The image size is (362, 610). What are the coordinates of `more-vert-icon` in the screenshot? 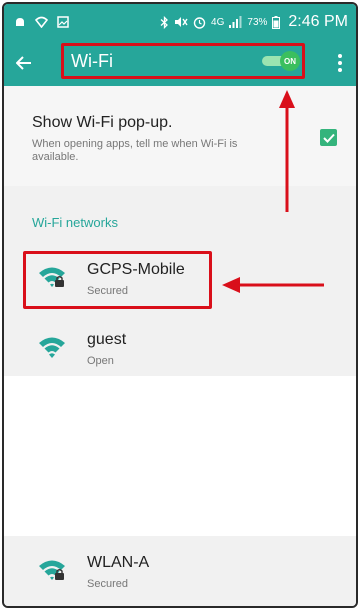 It's located at (340, 56).